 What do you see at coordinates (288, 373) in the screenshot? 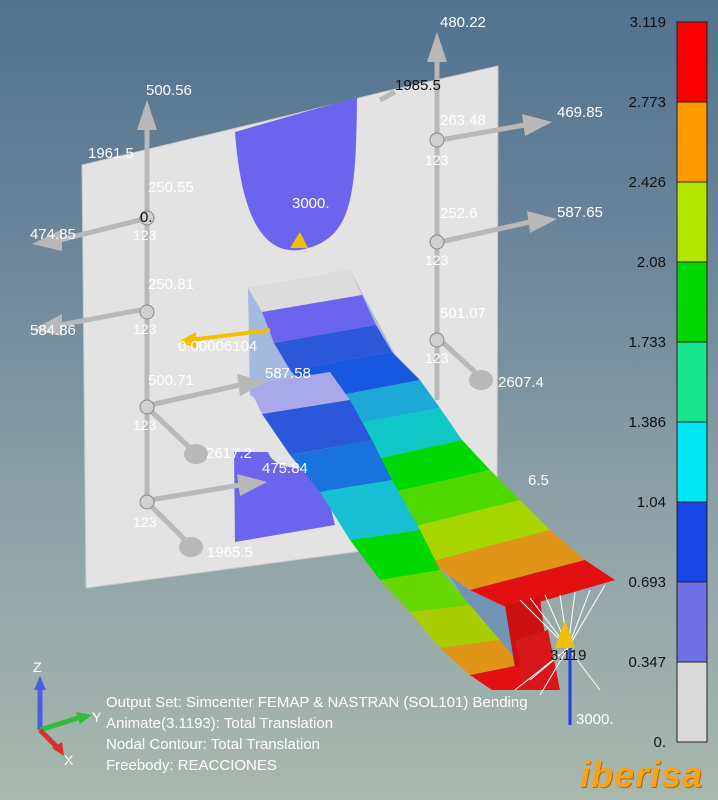
I see `reaction-label: 587.58` at bounding box center [288, 373].